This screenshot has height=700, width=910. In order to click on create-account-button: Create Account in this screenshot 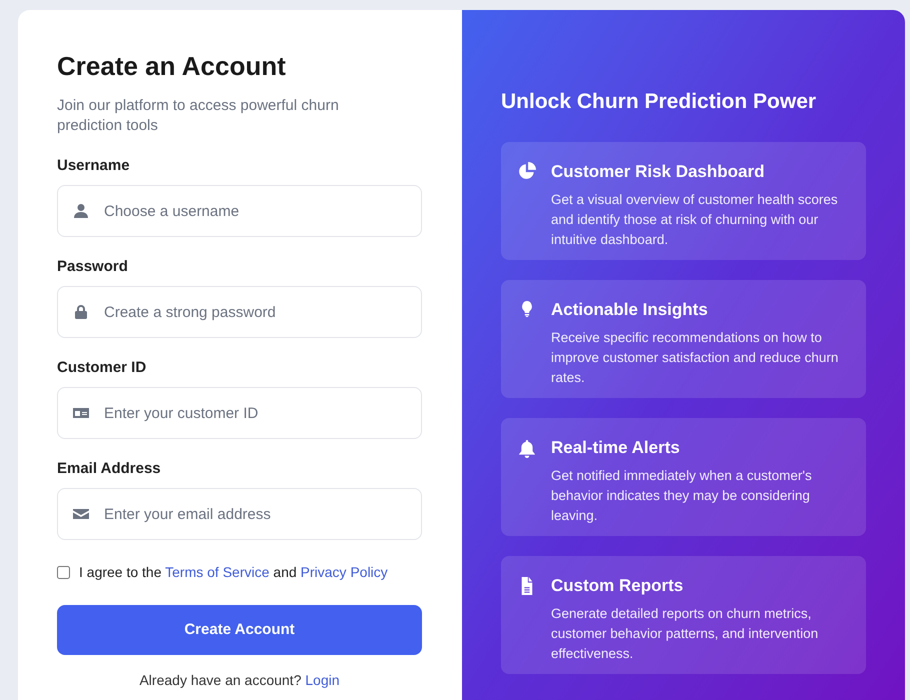, I will do `click(239, 630)`.